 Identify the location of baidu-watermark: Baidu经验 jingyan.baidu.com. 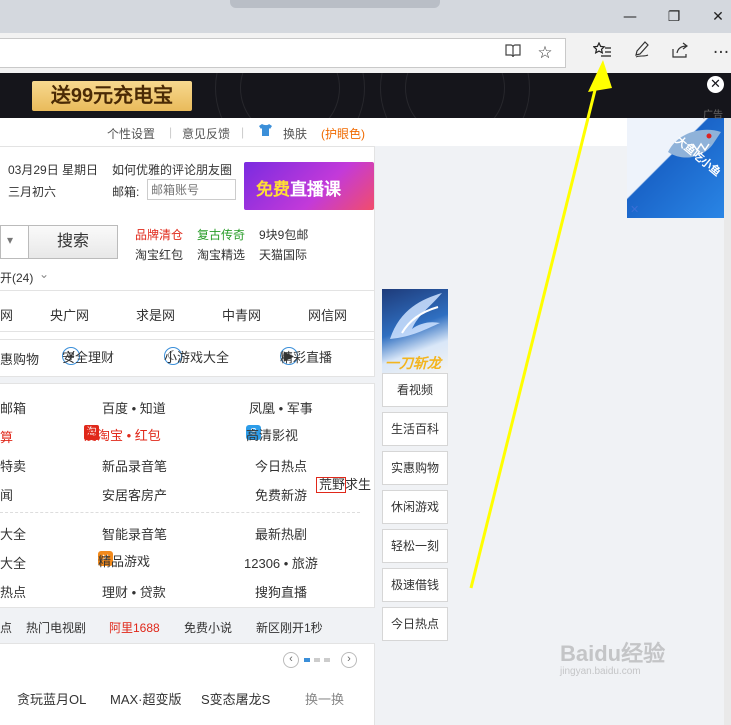
(612, 656).